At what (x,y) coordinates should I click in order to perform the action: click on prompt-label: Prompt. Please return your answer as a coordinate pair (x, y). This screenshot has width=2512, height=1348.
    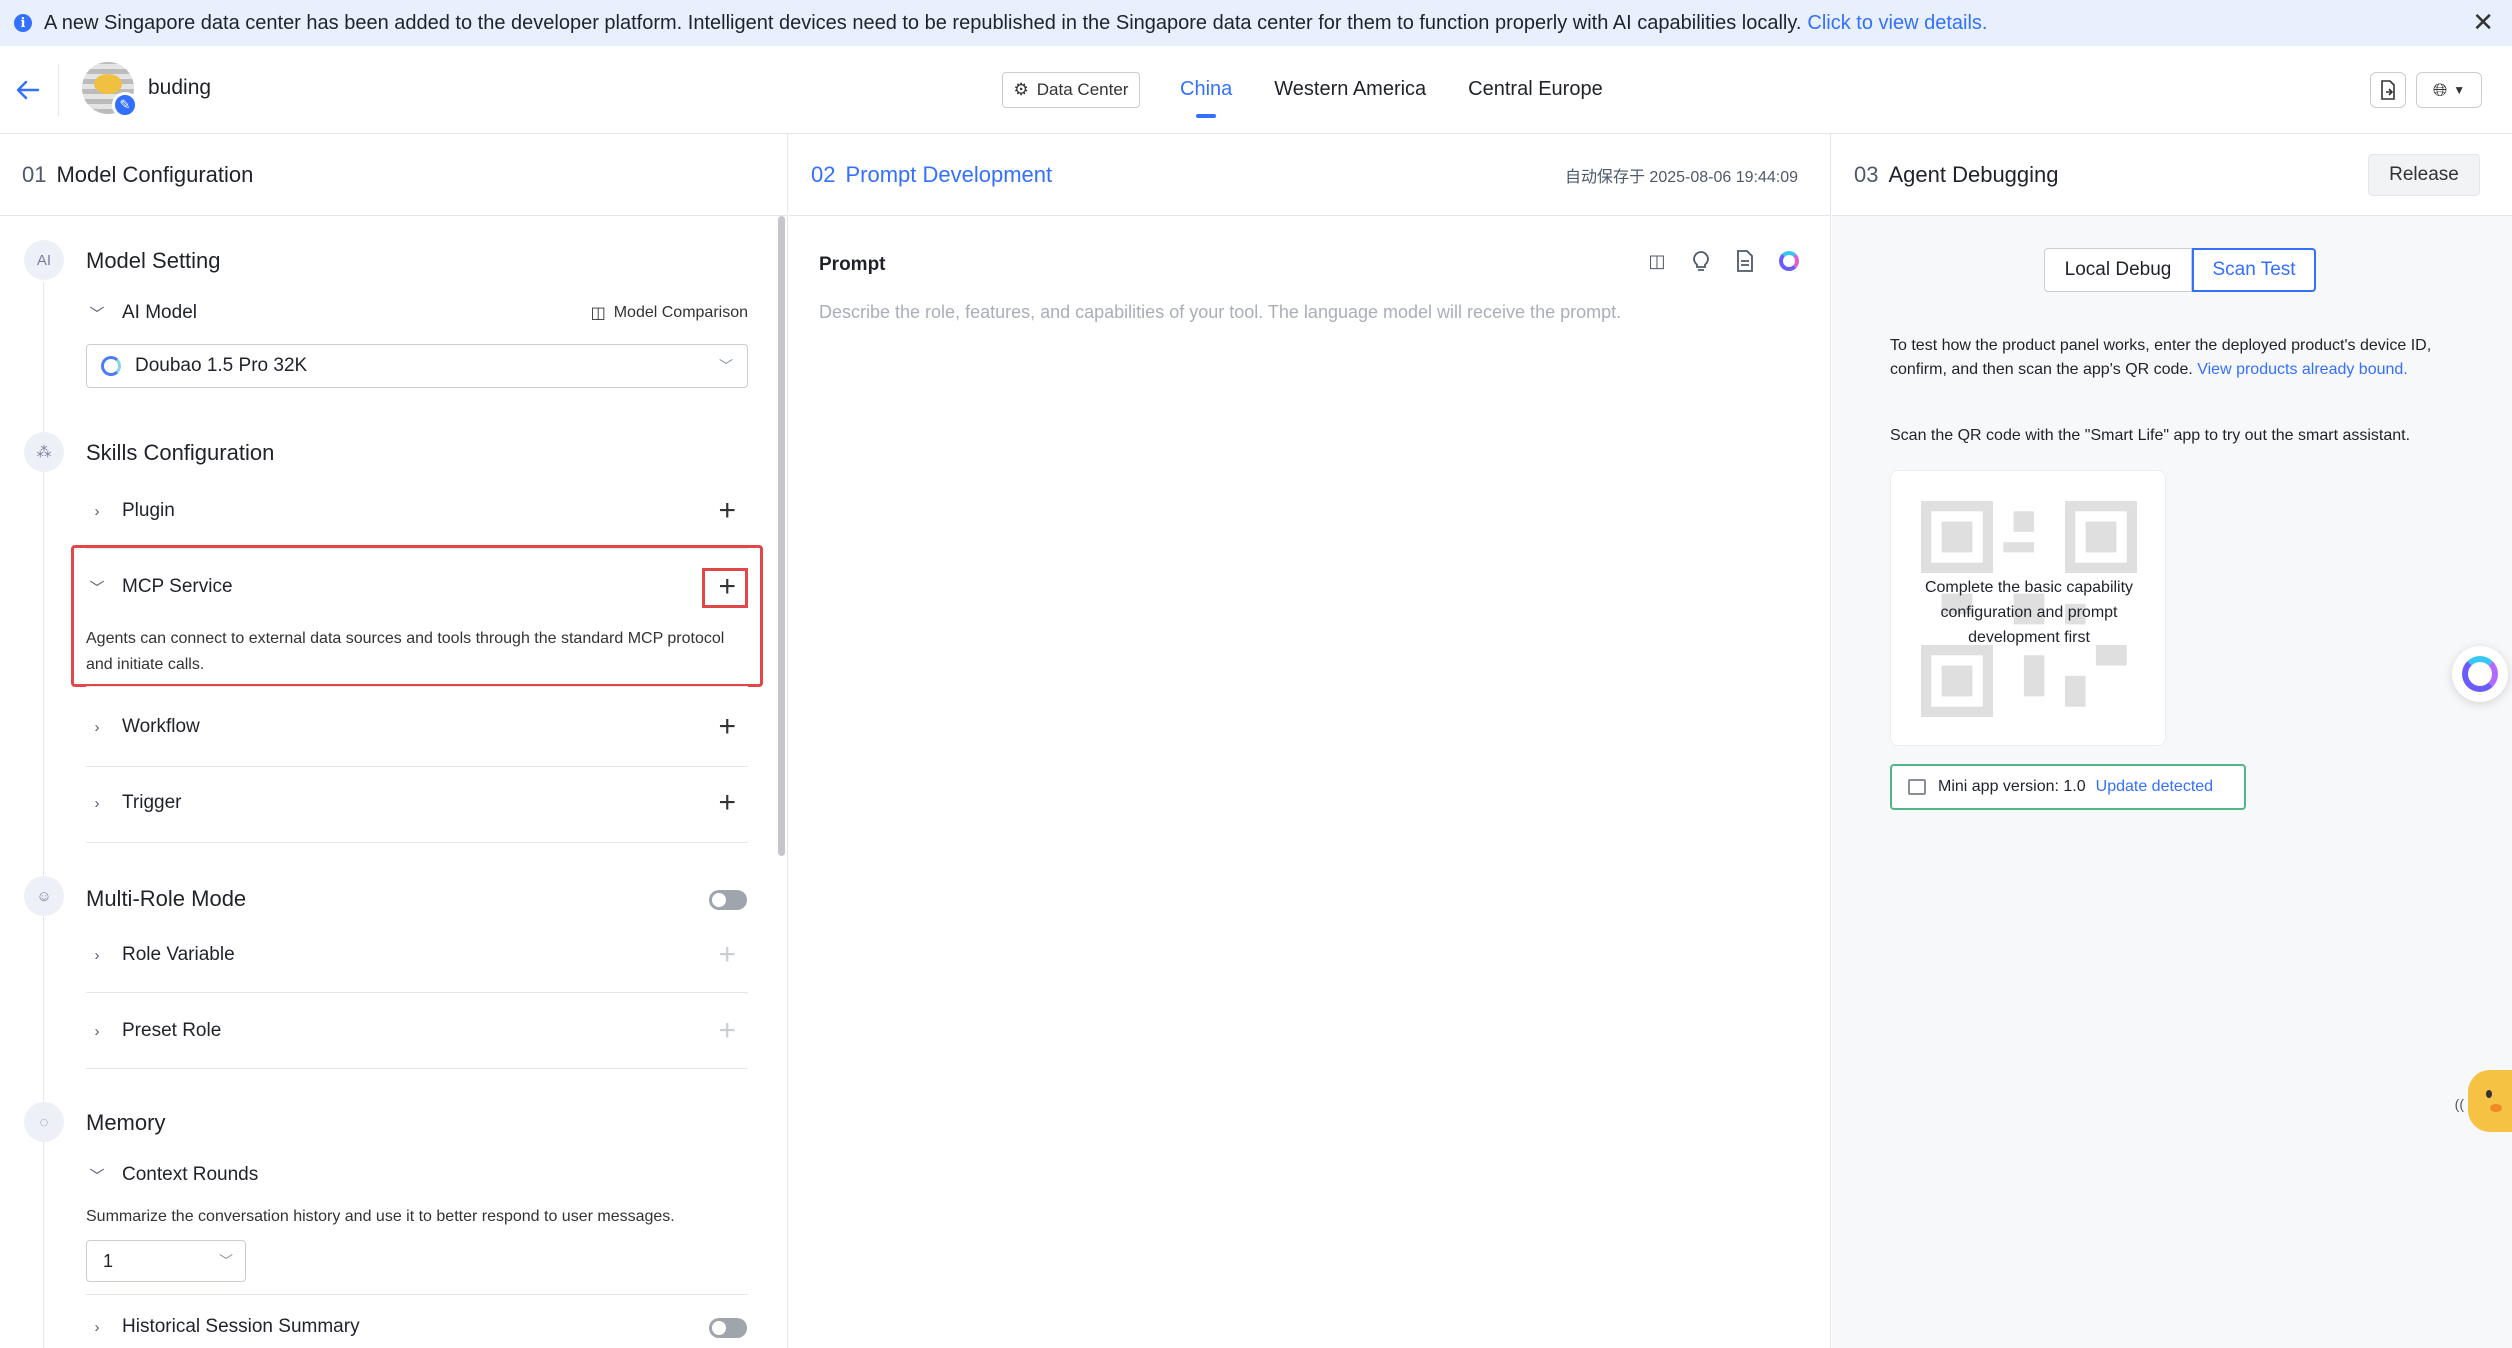
    Looking at the image, I should click on (852, 264).